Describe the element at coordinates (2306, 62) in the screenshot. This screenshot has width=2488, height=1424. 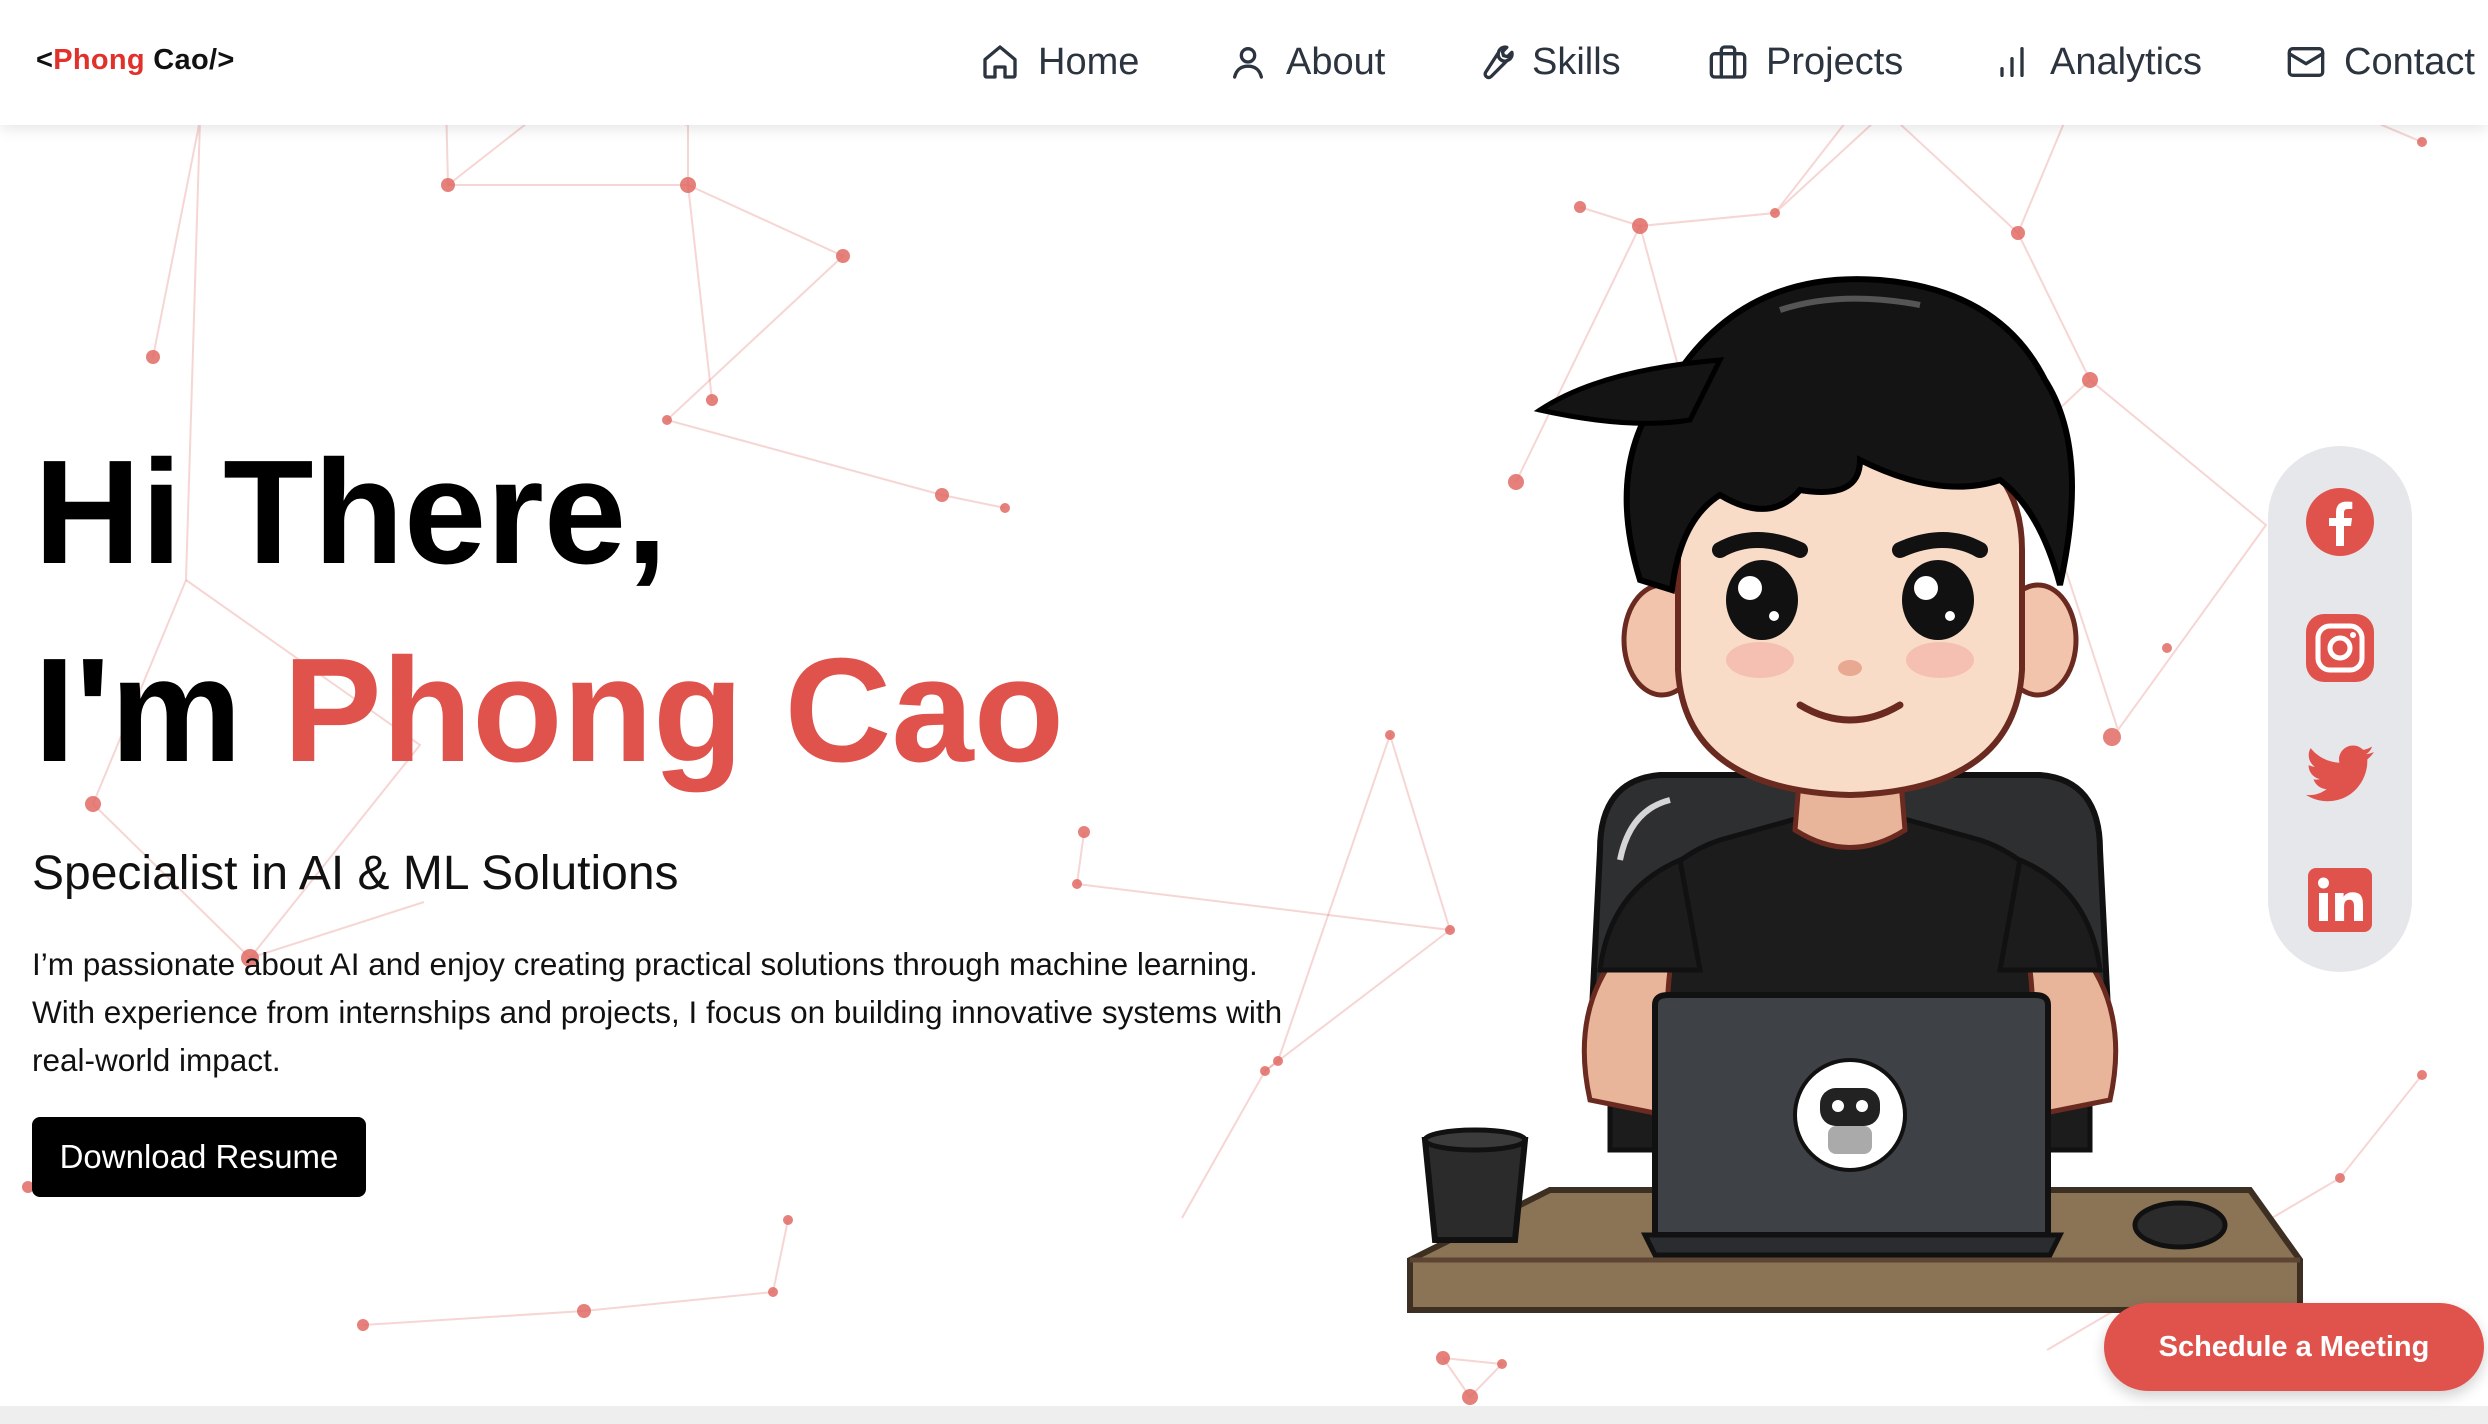
I see `mail-icon` at that location.